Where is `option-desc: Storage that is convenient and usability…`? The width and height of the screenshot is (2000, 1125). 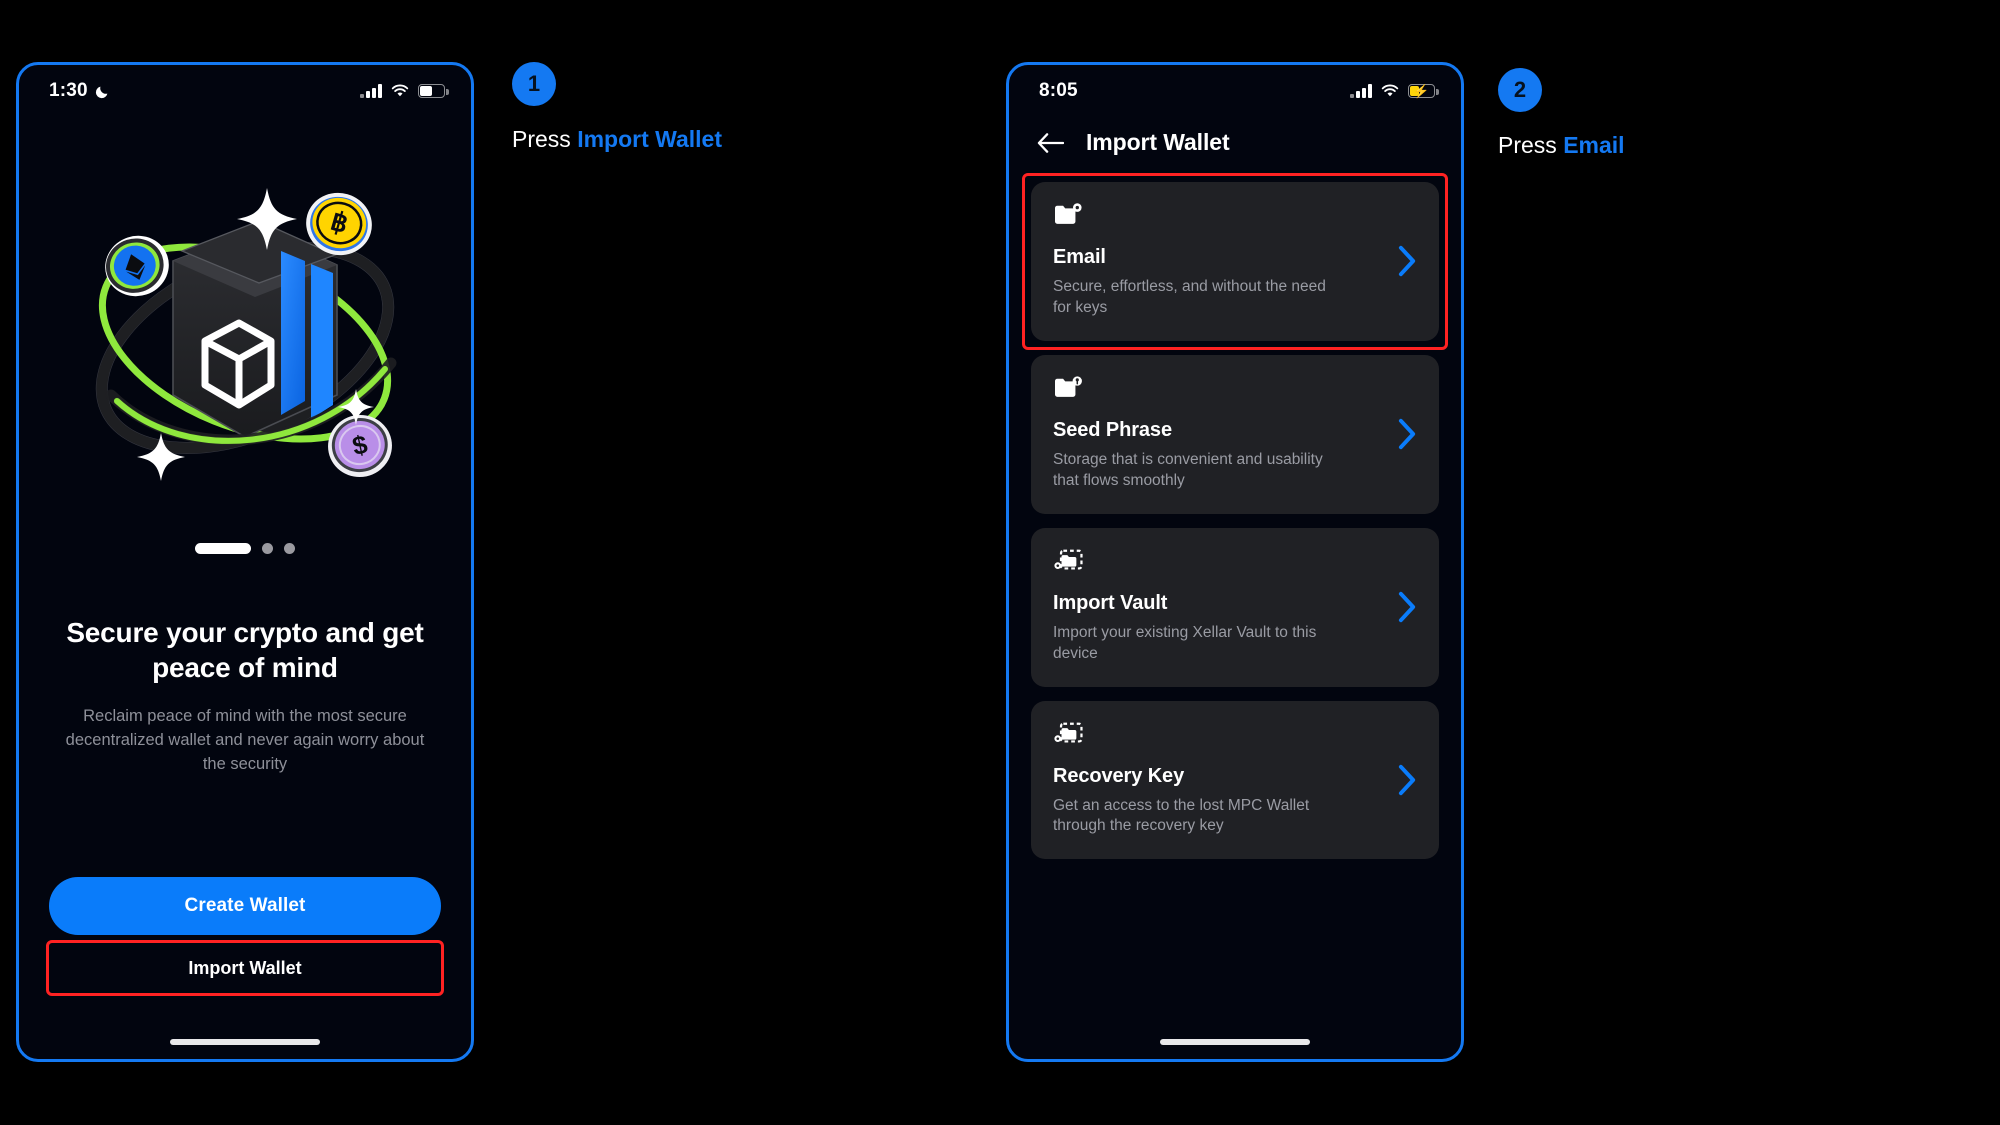
option-desc: Storage that is convenient and usability… is located at coordinates (1188, 469).